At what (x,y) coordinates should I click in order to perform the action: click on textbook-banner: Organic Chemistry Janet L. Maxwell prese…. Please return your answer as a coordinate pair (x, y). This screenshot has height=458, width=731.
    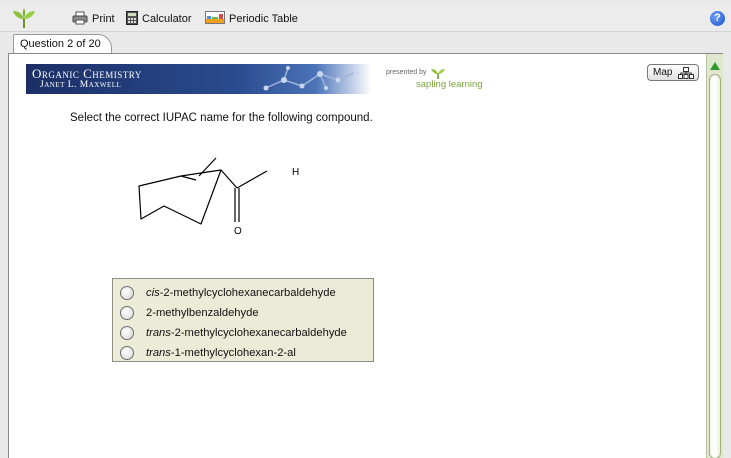
    Looking at the image, I should click on (259, 79).